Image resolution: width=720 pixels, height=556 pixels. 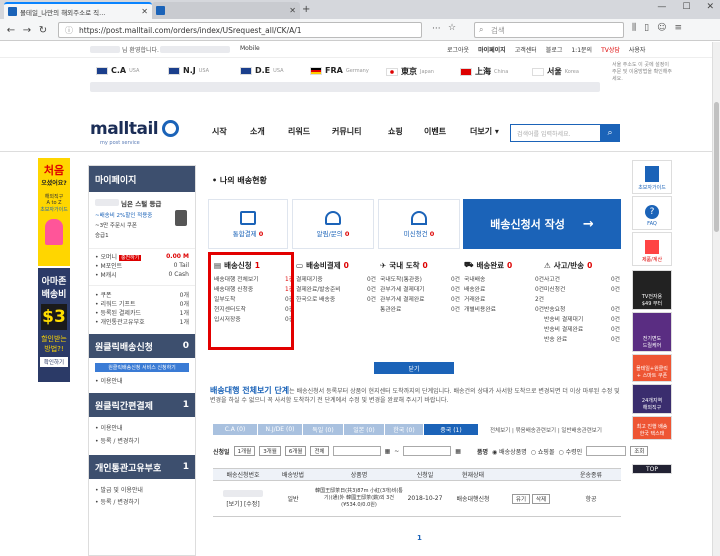 I want to click on flag-tokyo: 東京 Japan, so click(x=410, y=71).